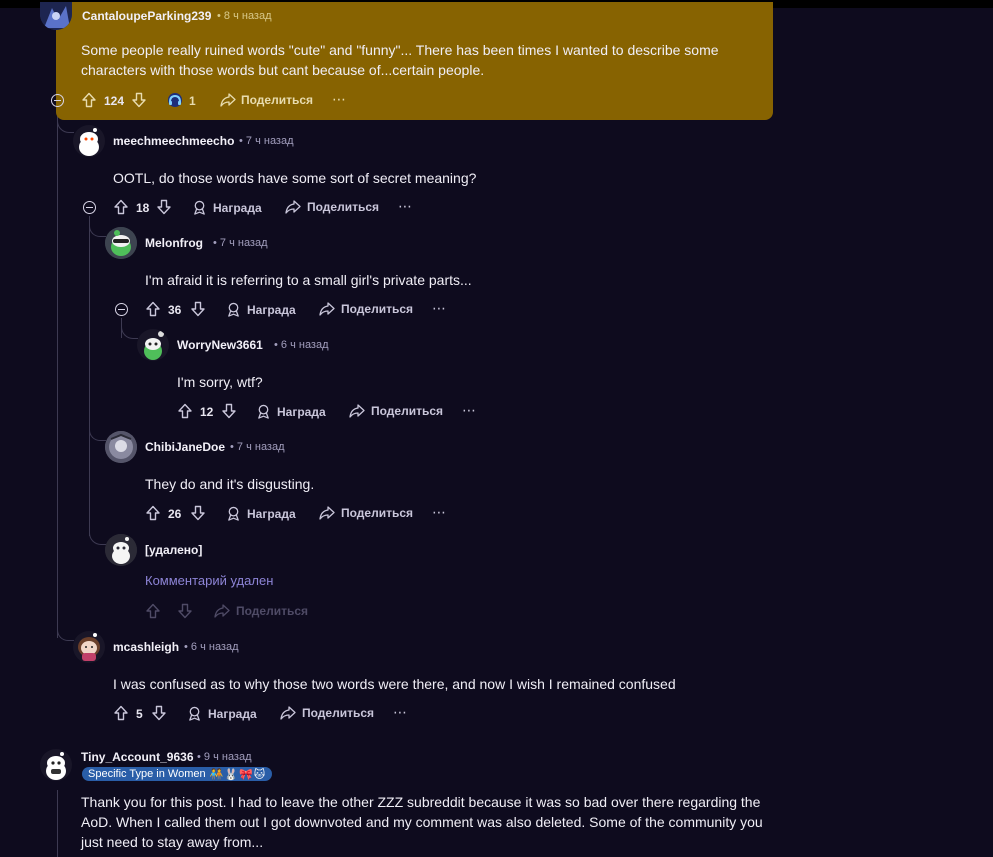 The height and width of the screenshot is (857, 993). What do you see at coordinates (192, 101) in the screenshot?
I see `award-count: 1` at bounding box center [192, 101].